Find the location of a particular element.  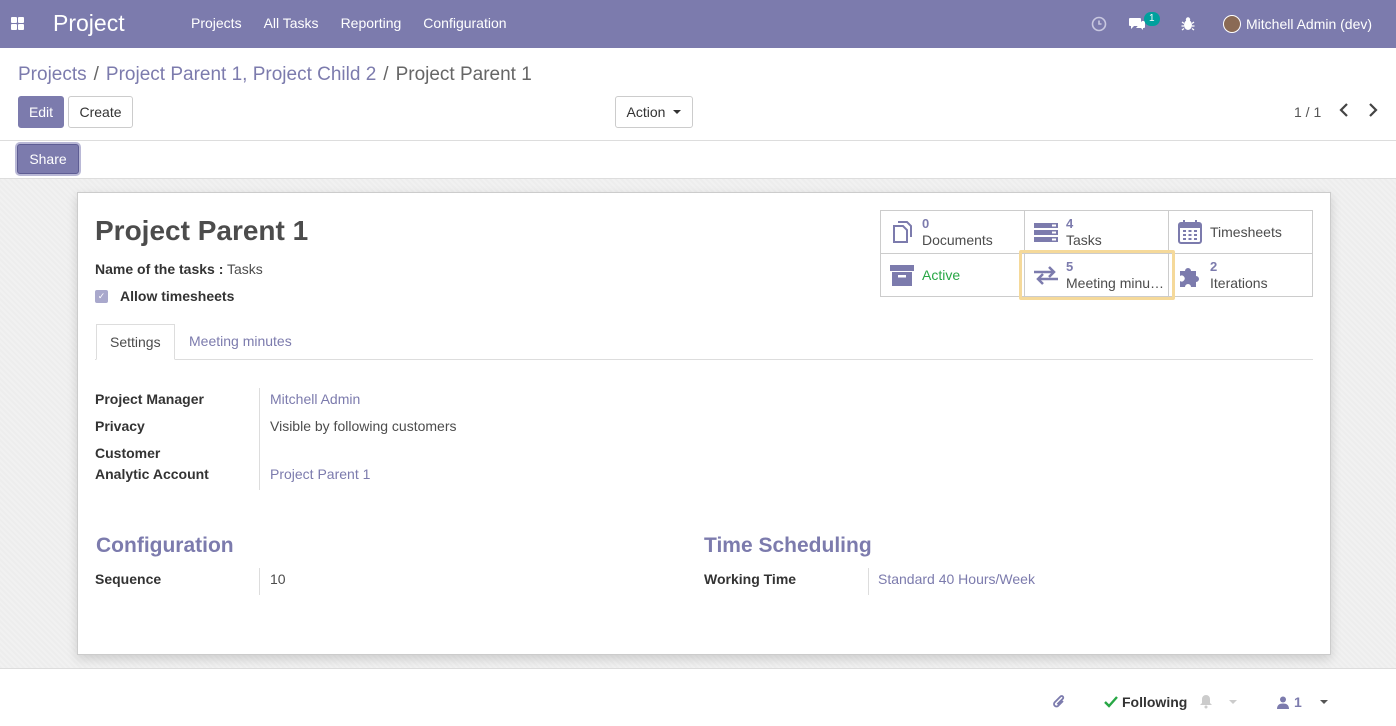

active-toggle-button: Active is located at coordinates (952, 275).